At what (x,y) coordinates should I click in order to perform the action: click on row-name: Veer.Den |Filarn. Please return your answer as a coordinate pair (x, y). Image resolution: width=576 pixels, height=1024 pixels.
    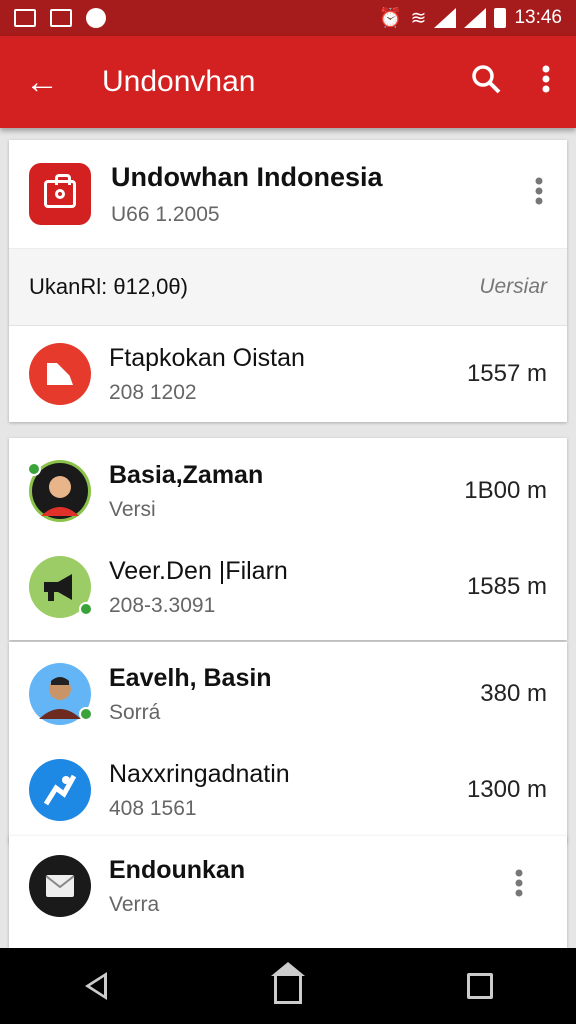
    Looking at the image, I should click on (198, 570).